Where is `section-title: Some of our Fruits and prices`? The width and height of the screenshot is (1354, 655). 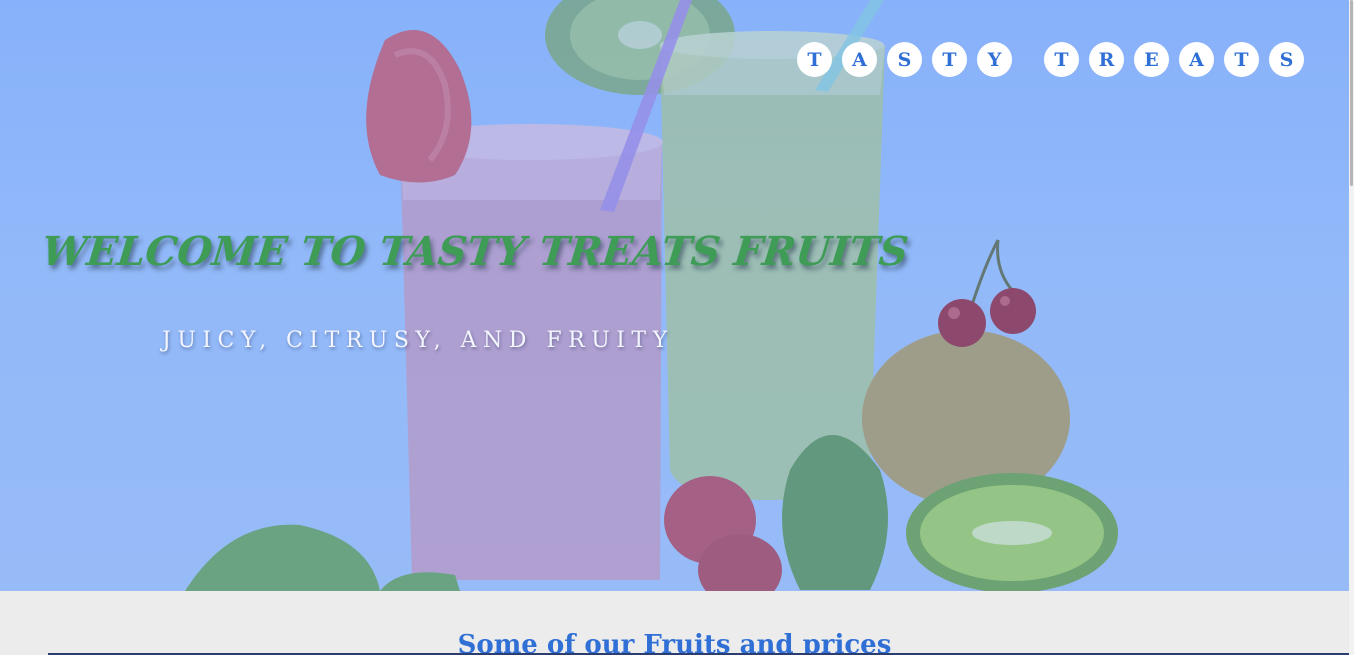
section-title: Some of our Fruits and prices is located at coordinates (674, 642).